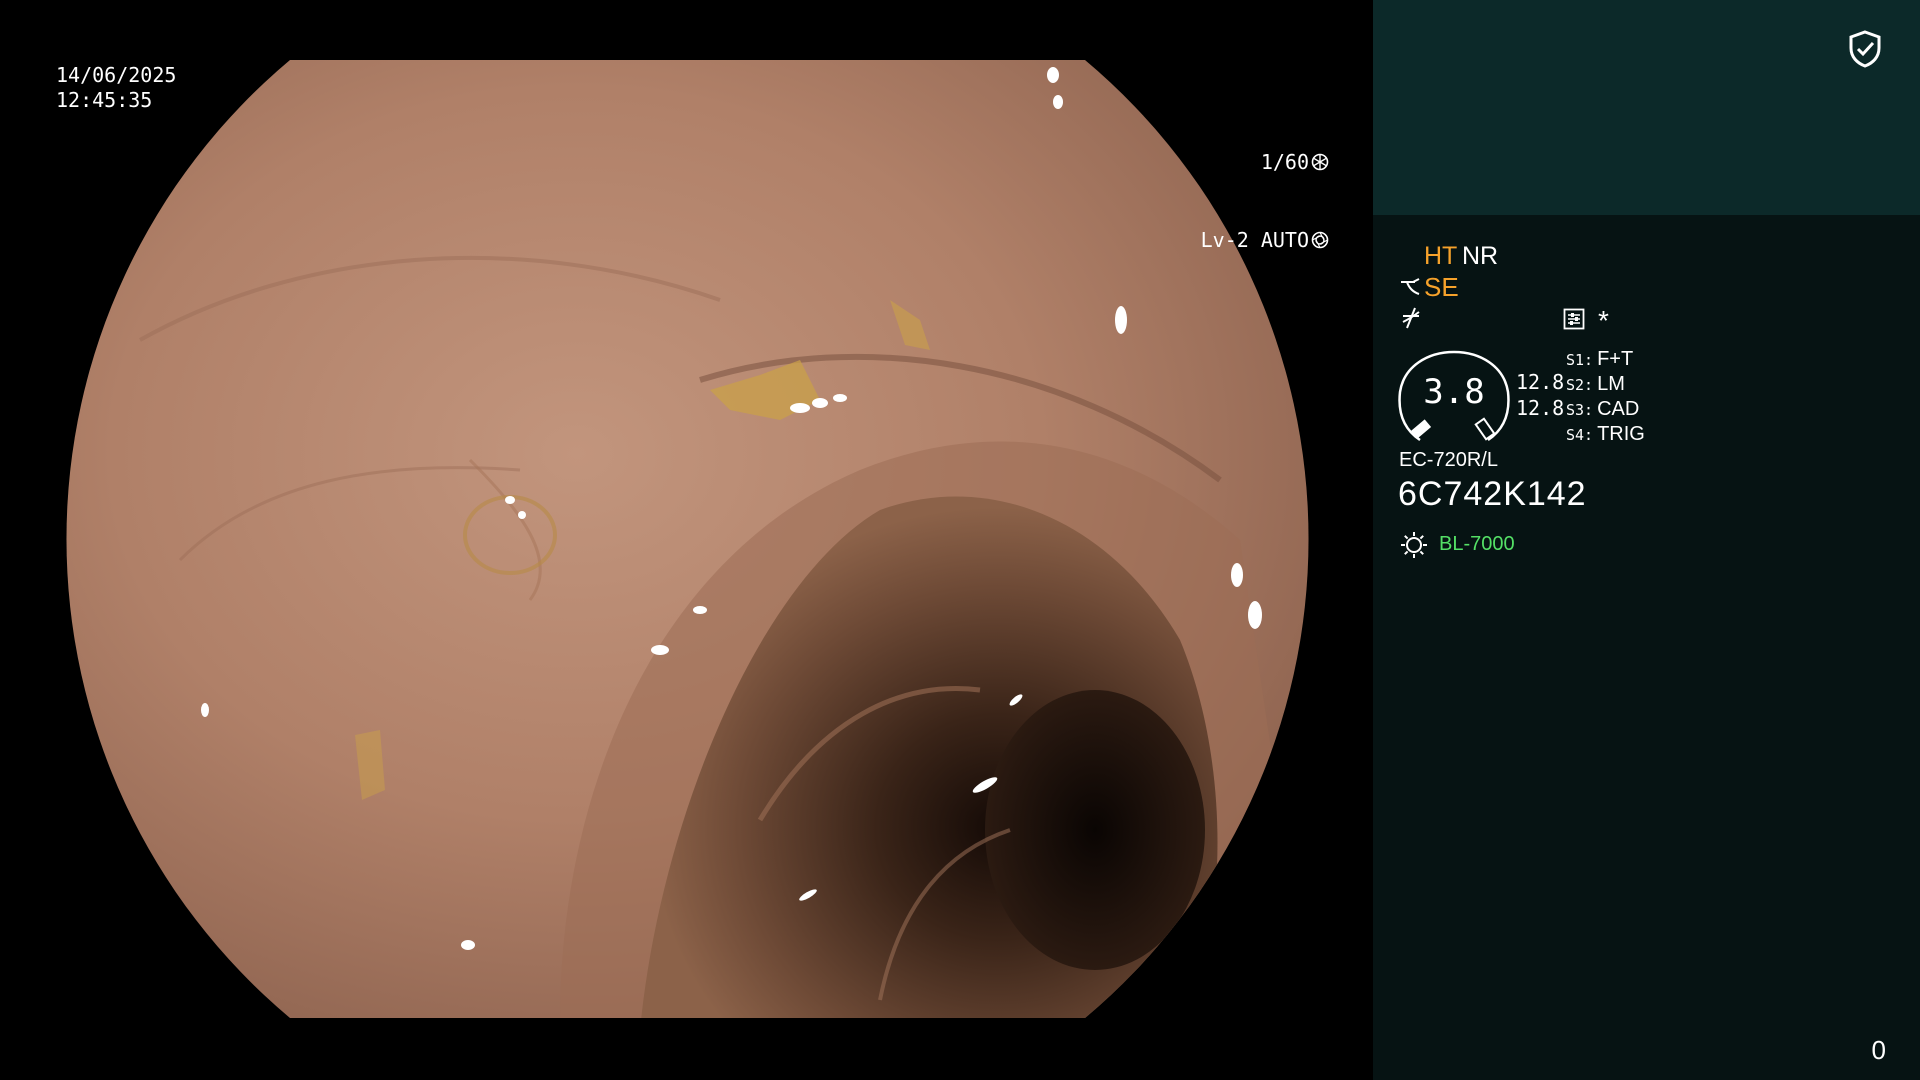 The height and width of the screenshot is (1080, 1920). Describe the element at coordinates (1254, 239) in the screenshot. I see `exposure-mode-text: Lv-2 AUTO` at that location.